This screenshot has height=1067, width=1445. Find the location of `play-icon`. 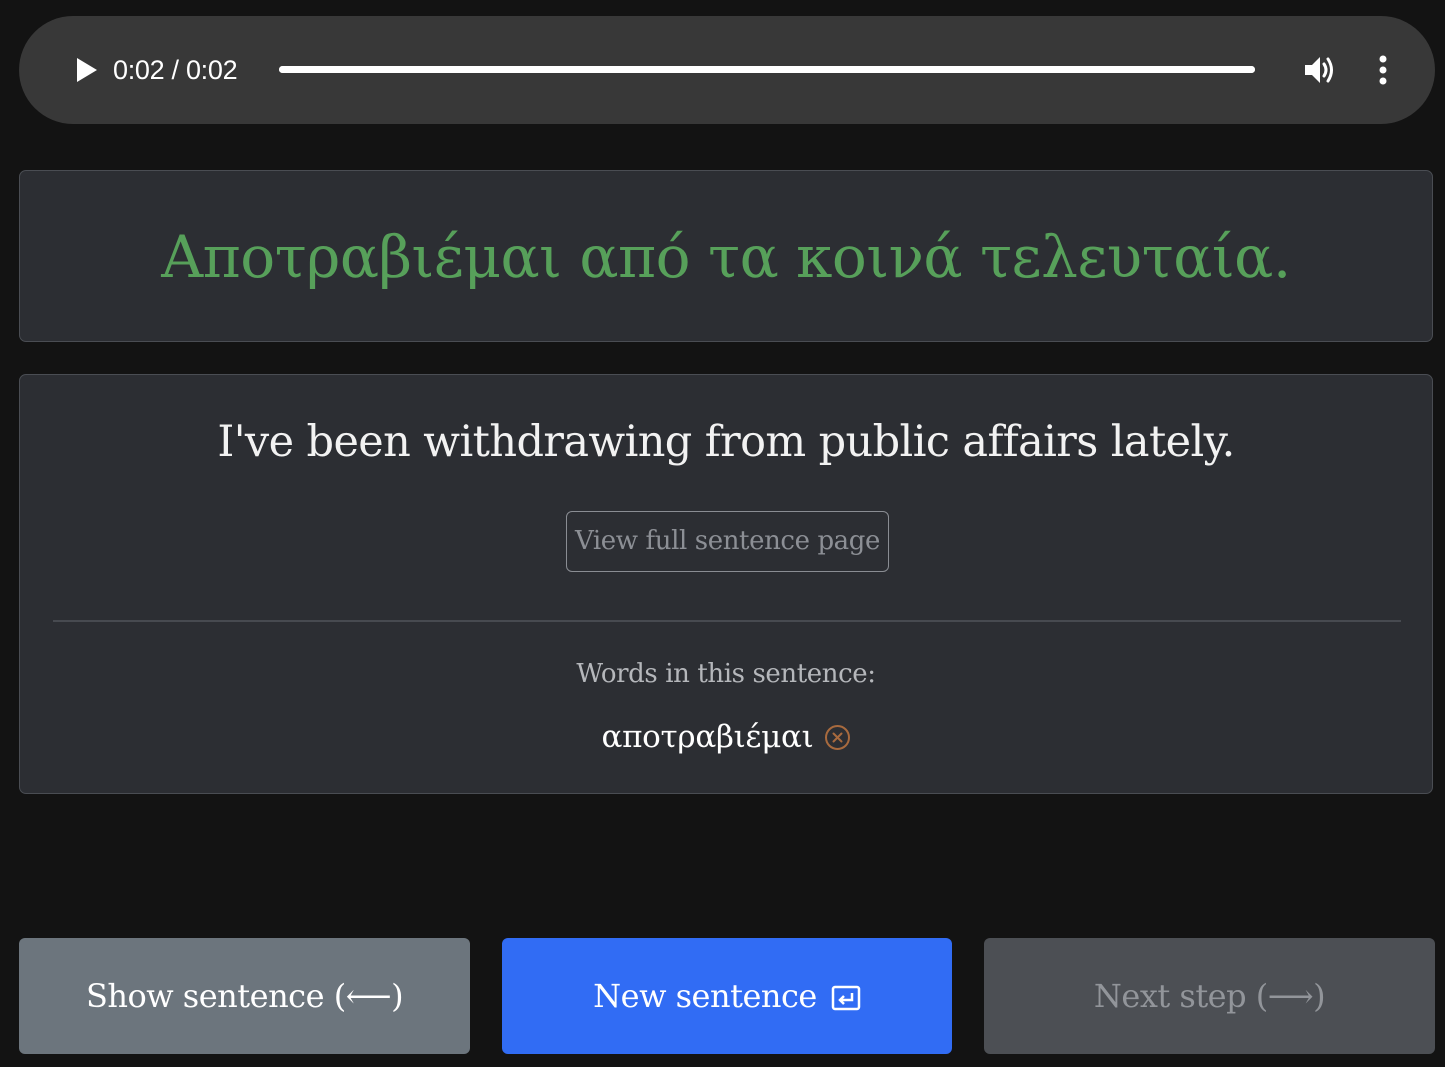

play-icon is located at coordinates (87, 70).